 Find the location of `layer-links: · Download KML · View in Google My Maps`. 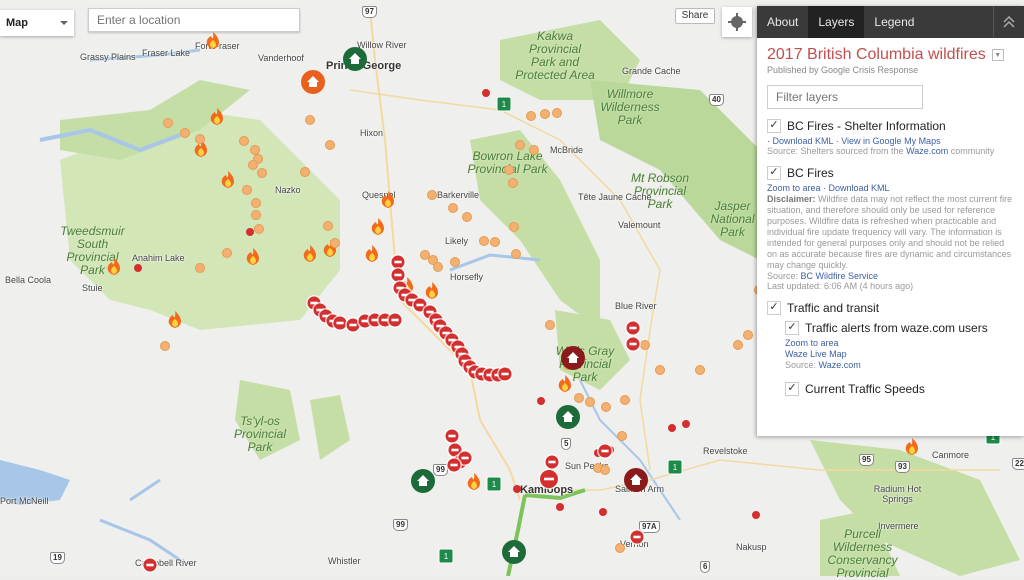

layer-links: · Download KML · View in Google My Maps is located at coordinates (890, 141).